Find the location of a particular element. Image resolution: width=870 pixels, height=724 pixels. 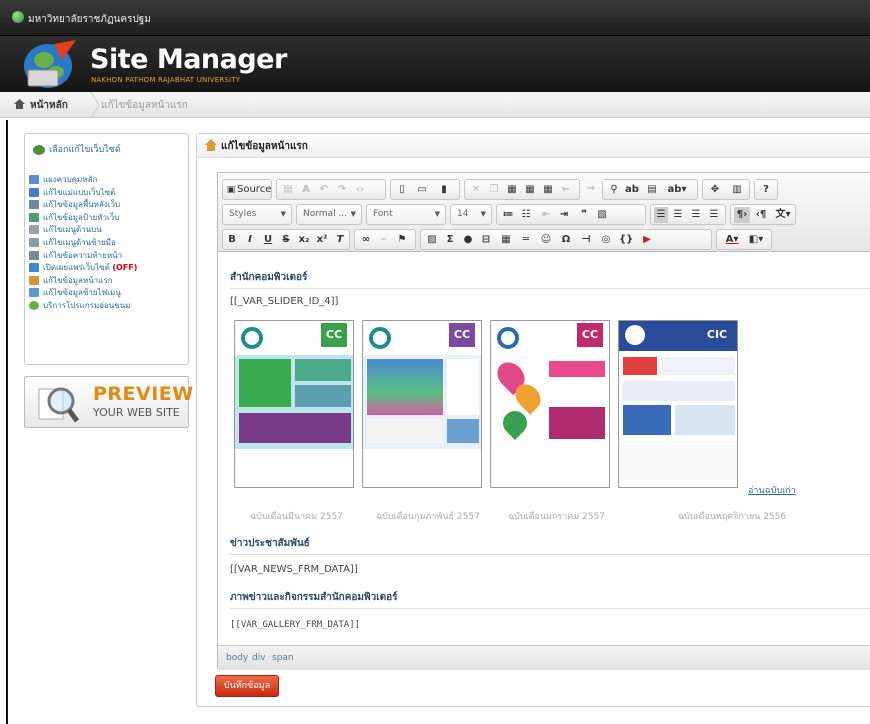

new-page-icon: ▯ is located at coordinates (402, 190).